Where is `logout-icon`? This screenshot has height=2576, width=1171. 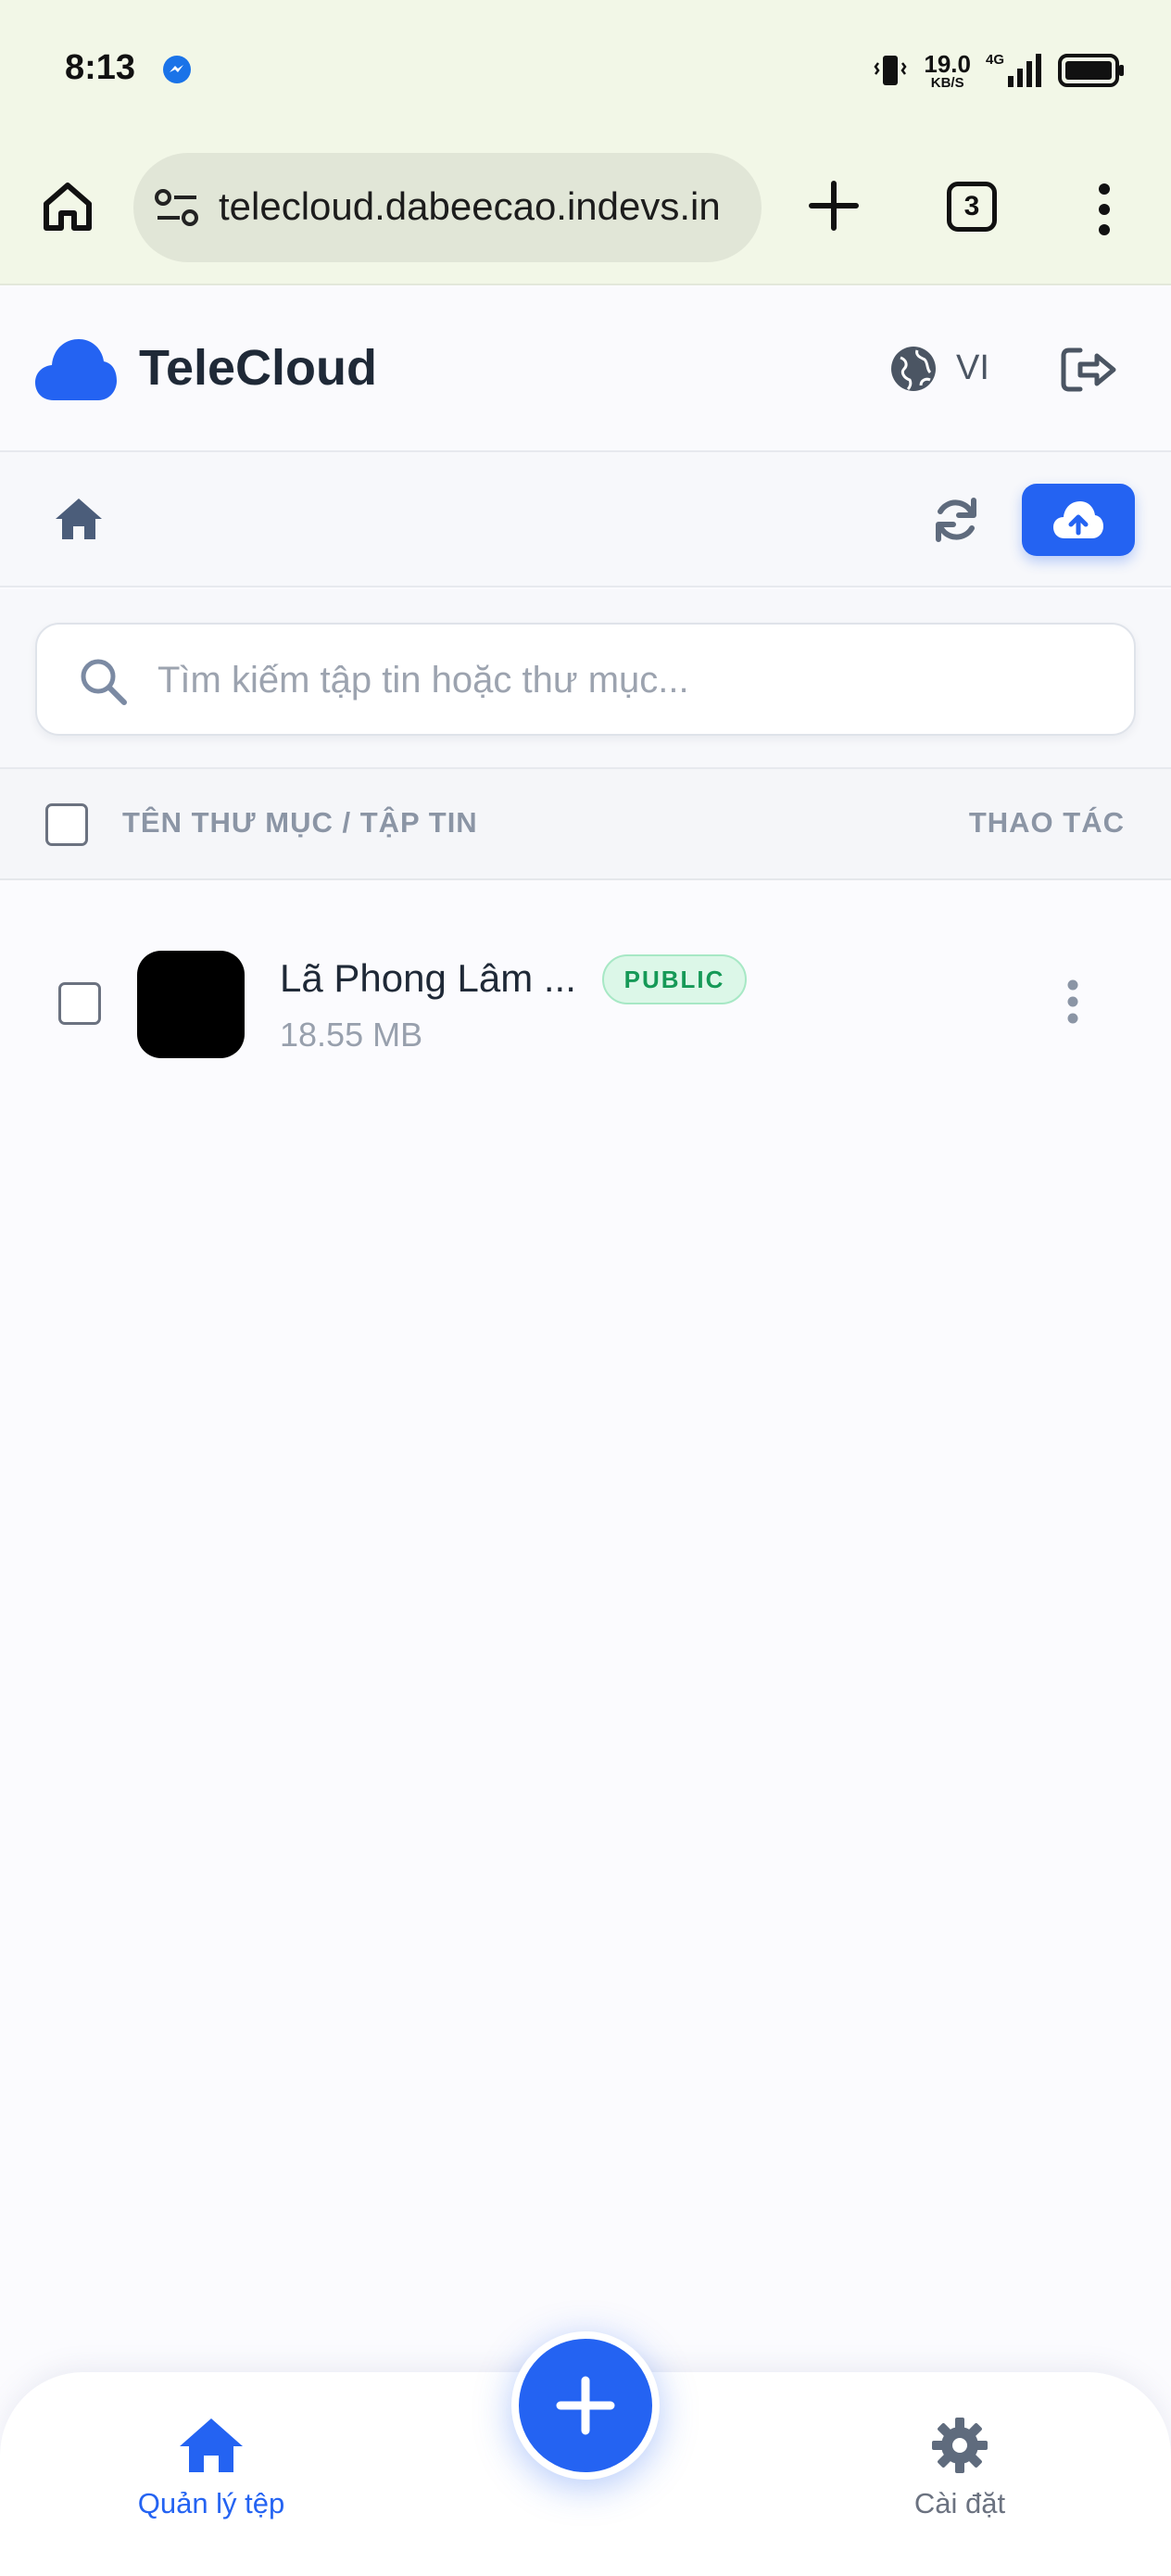 logout-icon is located at coordinates (1088, 370).